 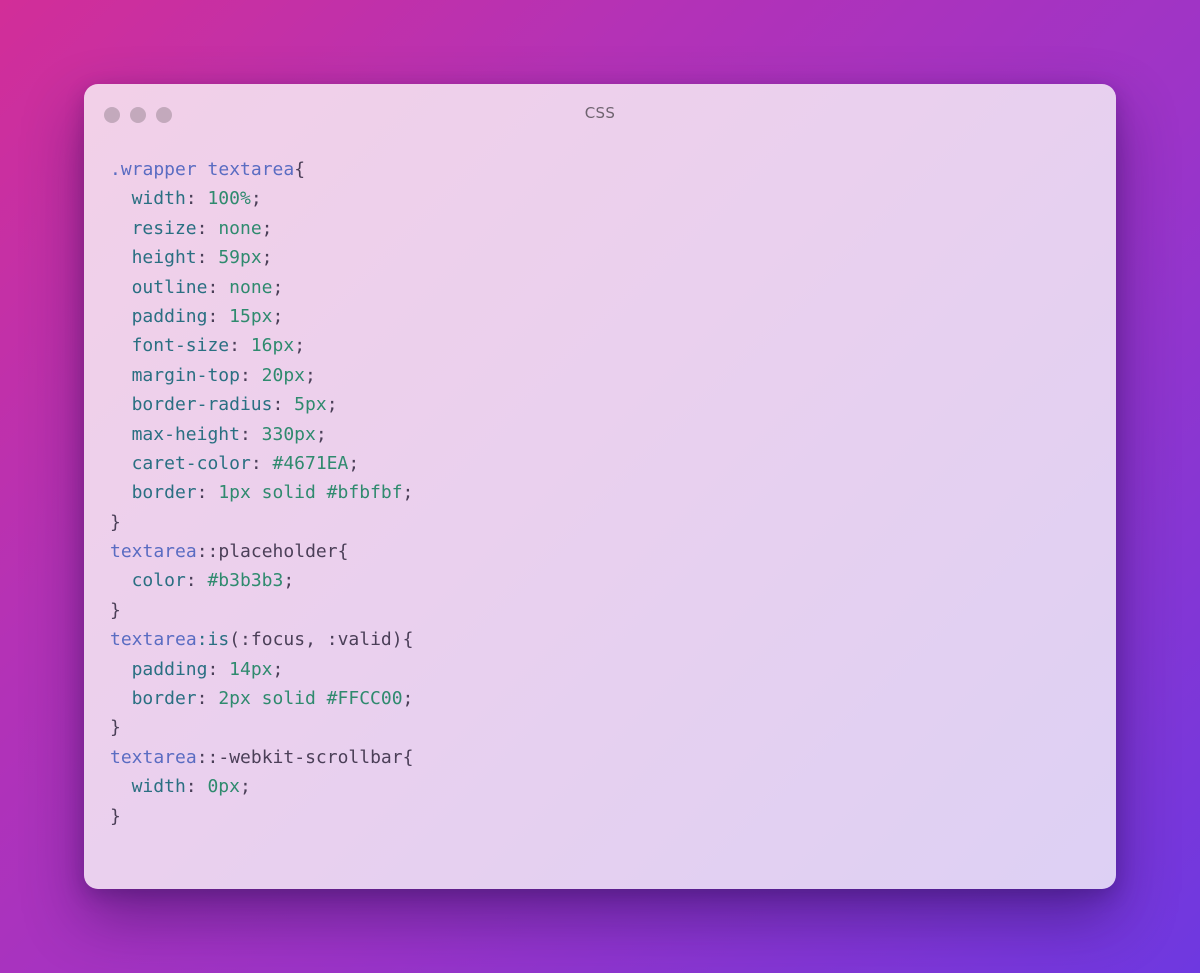 I want to click on code-line: padding: 15px;, so click(x=261, y=316).